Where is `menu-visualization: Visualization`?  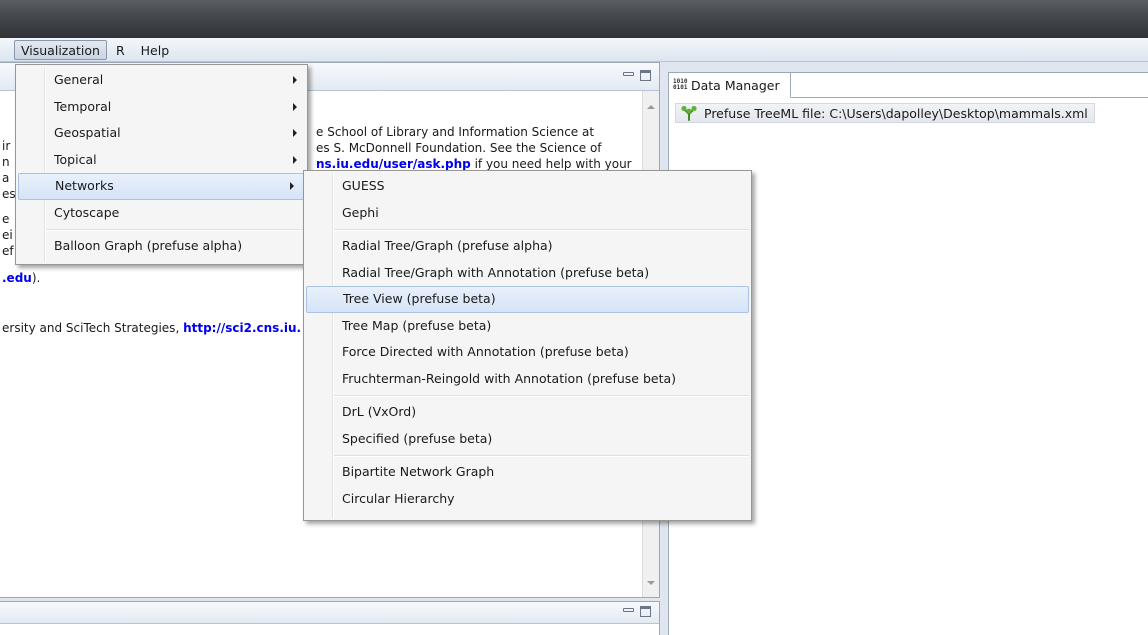
menu-visualization: Visualization is located at coordinates (60, 49).